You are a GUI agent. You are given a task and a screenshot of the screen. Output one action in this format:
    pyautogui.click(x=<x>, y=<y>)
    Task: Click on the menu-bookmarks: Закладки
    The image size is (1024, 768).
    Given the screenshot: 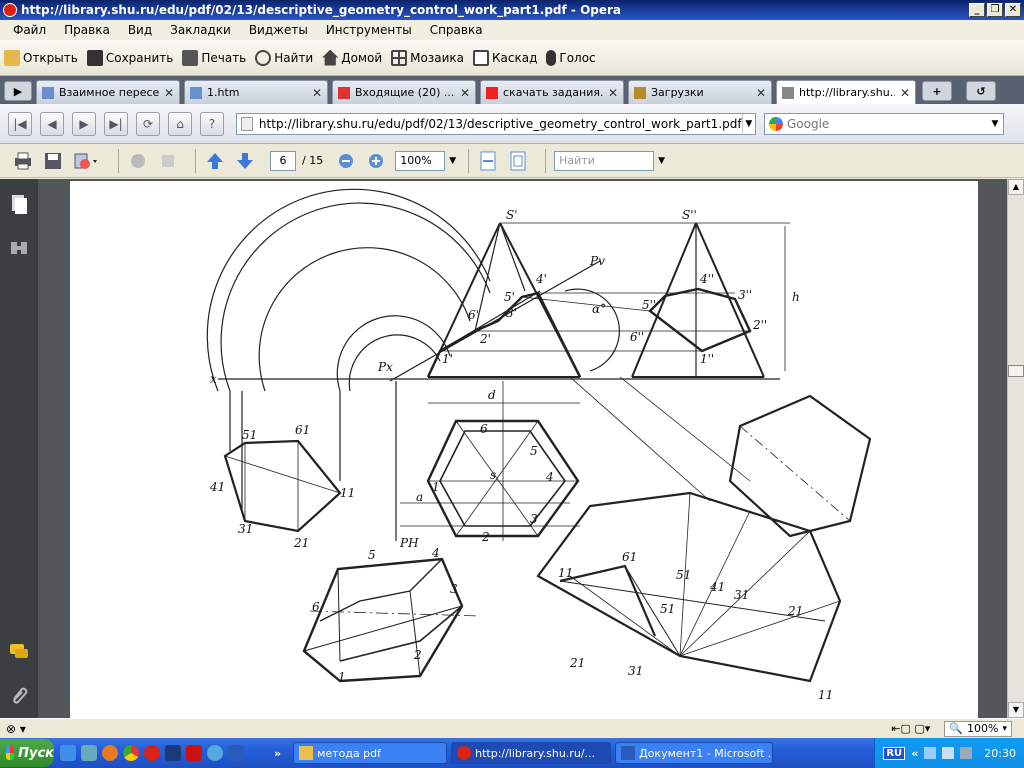 What is the action you would take?
    pyautogui.click(x=200, y=30)
    